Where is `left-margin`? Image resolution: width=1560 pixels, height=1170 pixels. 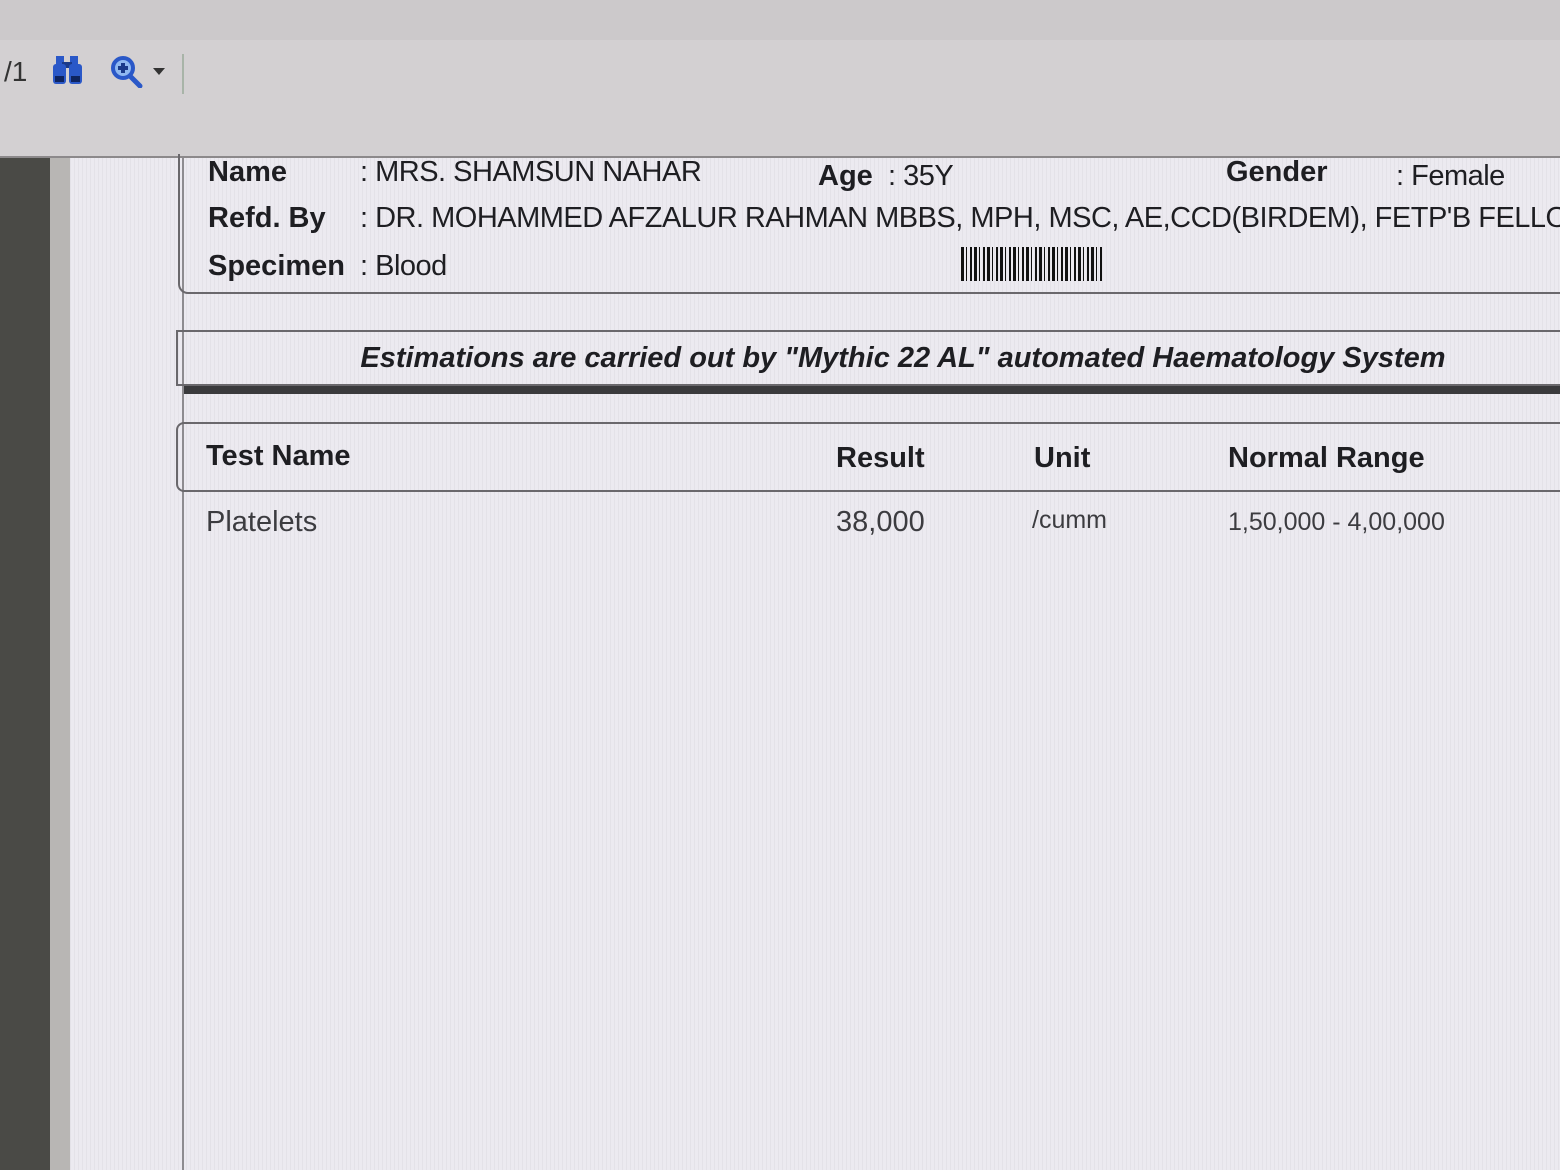 left-margin is located at coordinates (60, 664).